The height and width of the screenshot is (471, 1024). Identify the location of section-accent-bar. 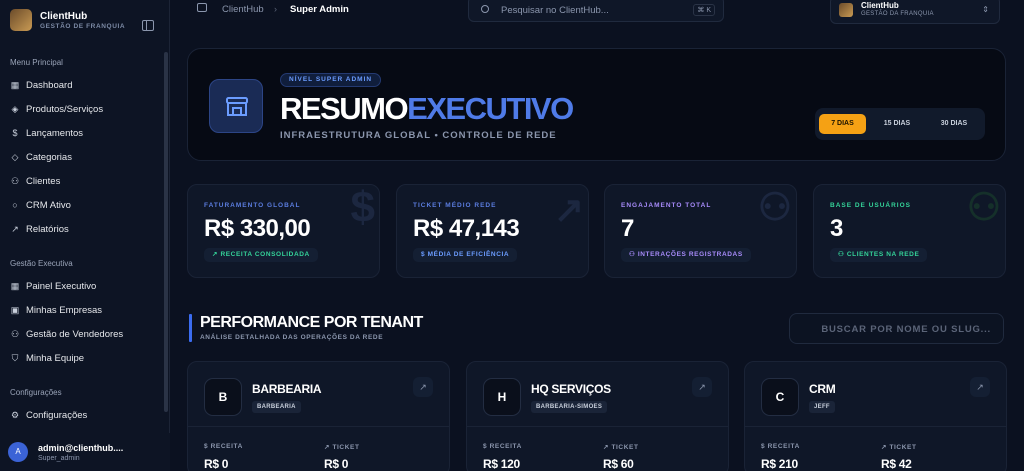
(190, 328).